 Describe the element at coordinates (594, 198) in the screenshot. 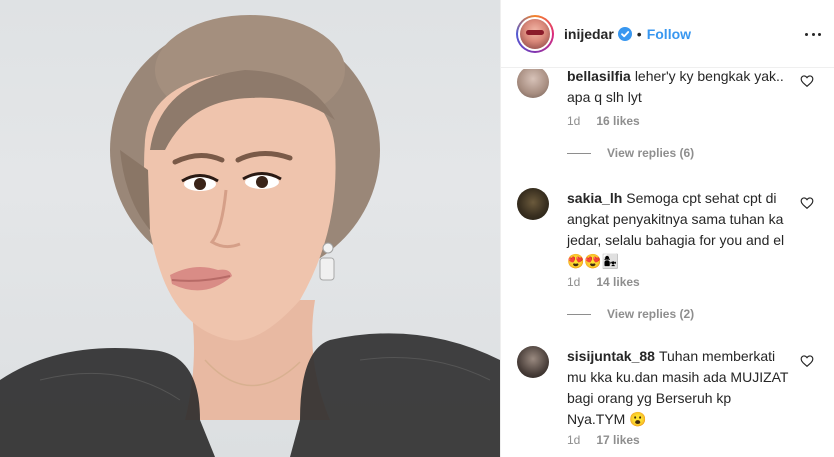

I see `comment-username: sakia_lh` at that location.